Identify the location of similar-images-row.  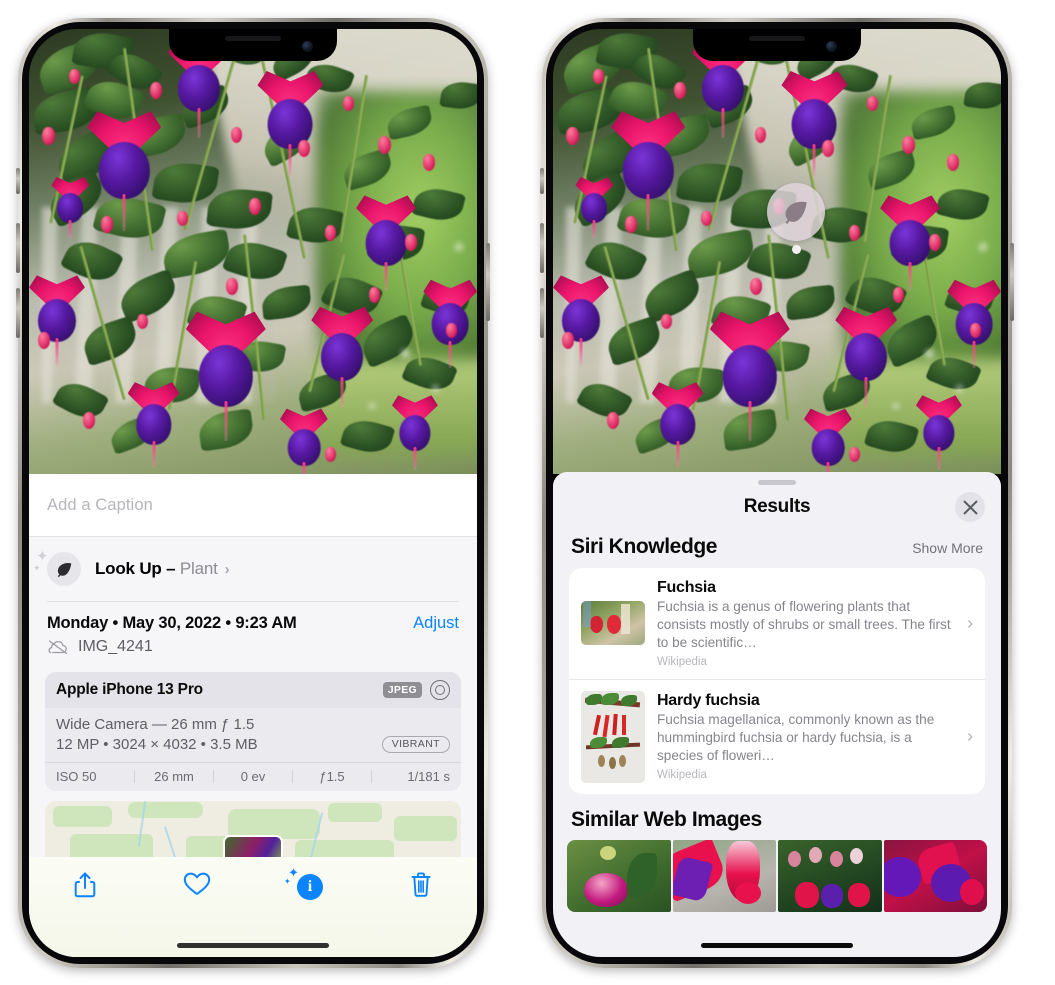
(777, 875).